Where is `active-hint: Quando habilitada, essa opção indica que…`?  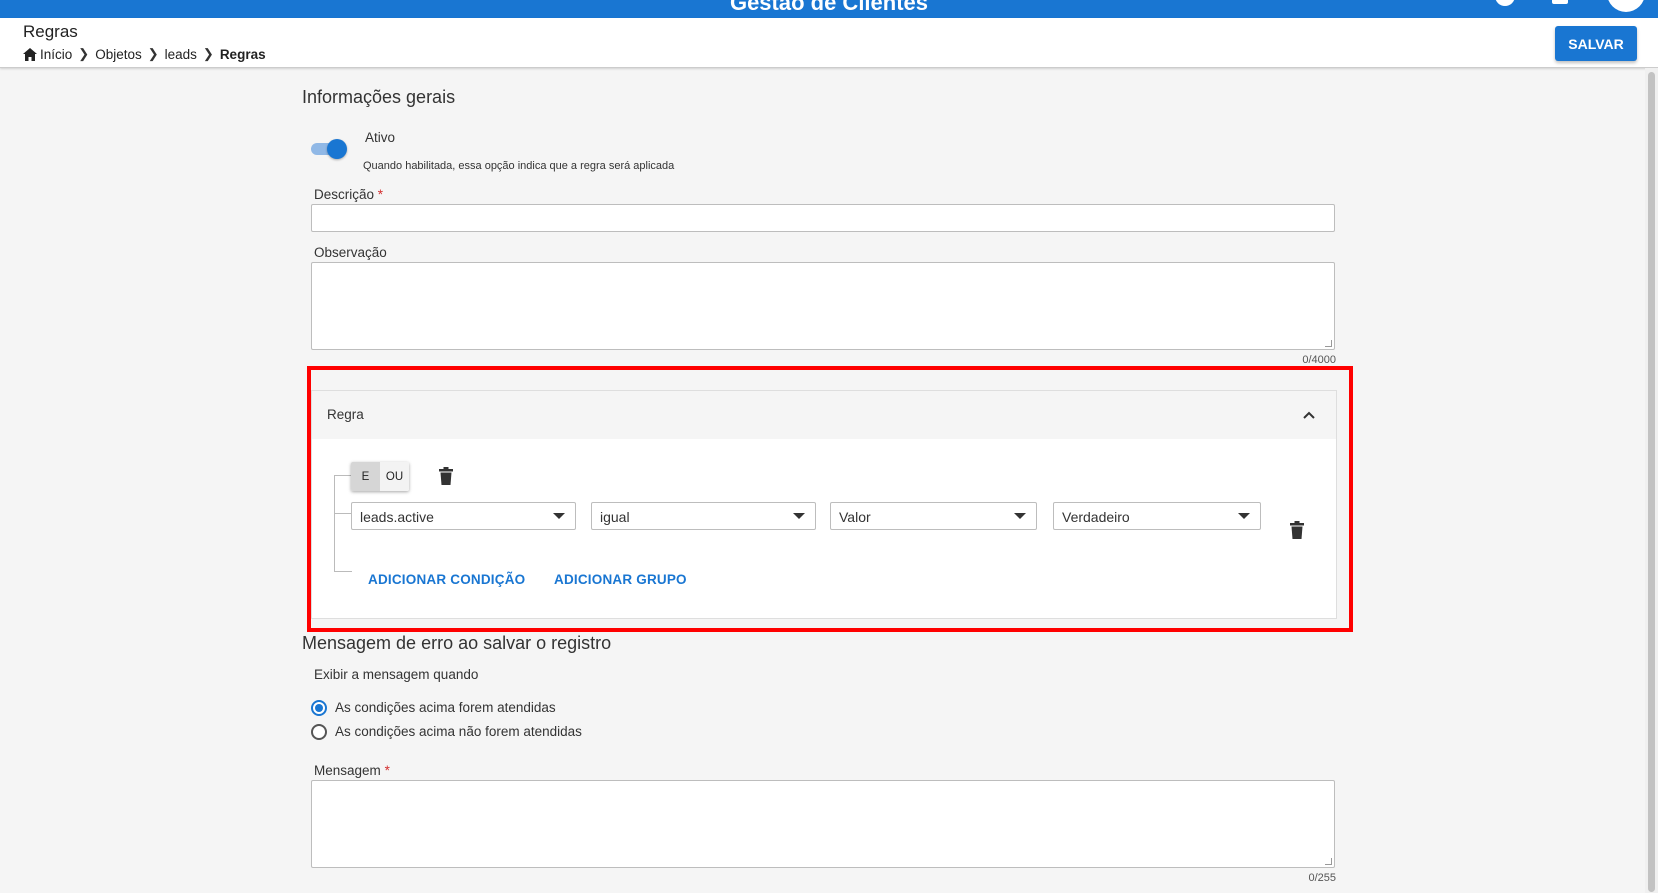
active-hint: Quando habilitada, essa opção indica que… is located at coordinates (519, 166).